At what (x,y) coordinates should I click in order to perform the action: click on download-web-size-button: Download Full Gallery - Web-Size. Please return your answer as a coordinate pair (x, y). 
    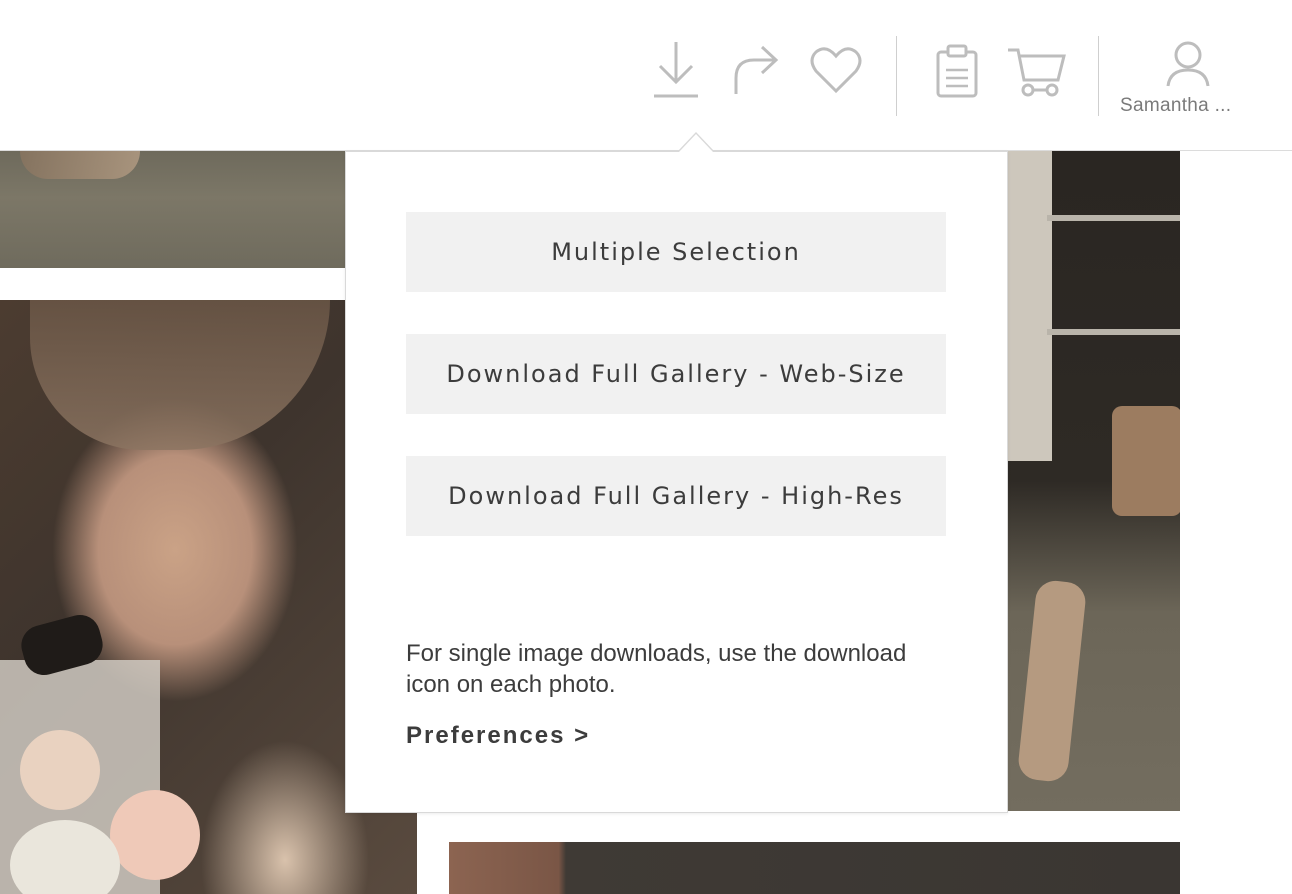
    Looking at the image, I should click on (676, 374).